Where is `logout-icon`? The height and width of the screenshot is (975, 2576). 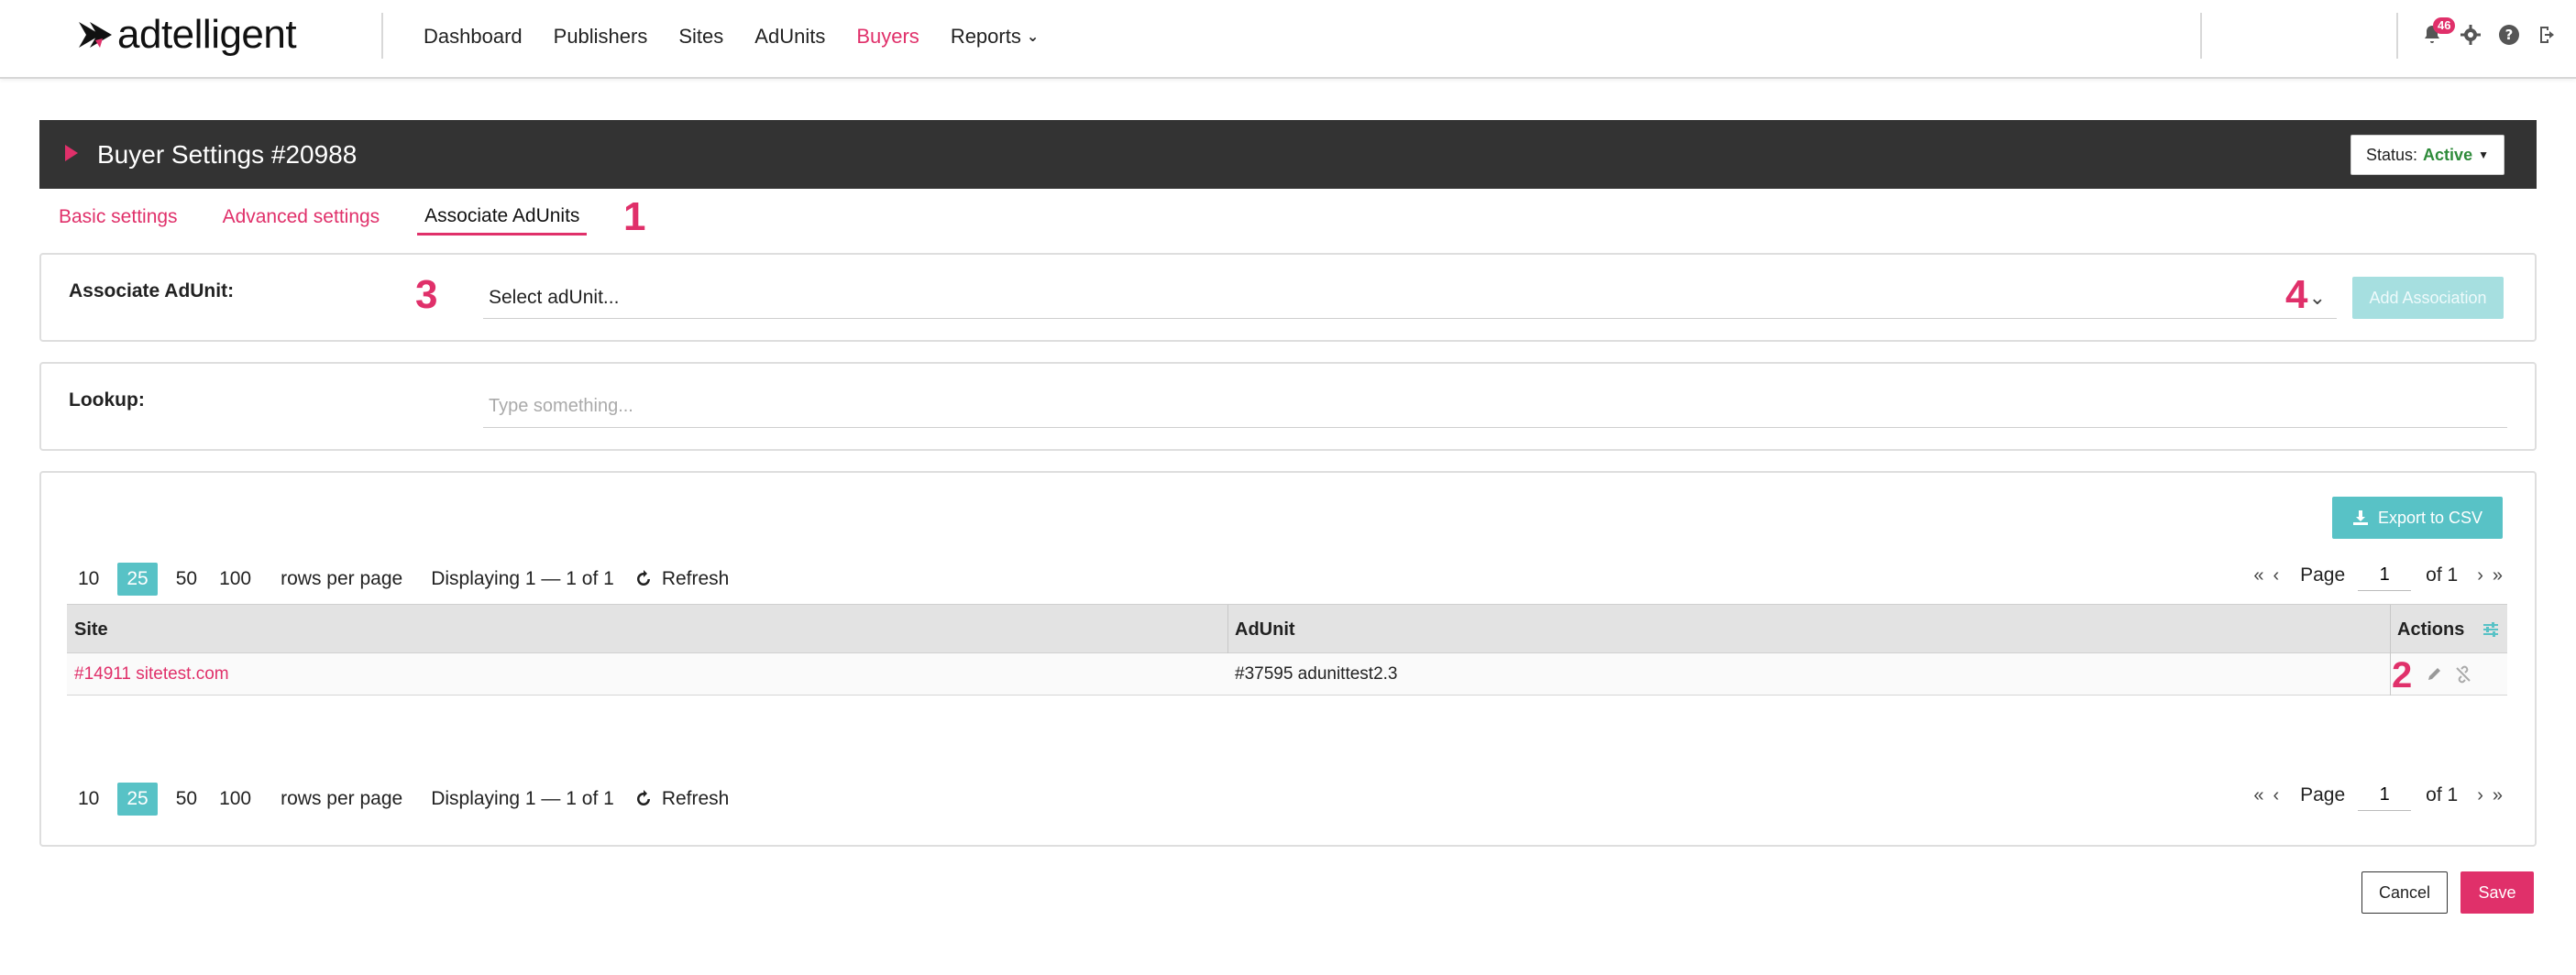 logout-icon is located at coordinates (2547, 35).